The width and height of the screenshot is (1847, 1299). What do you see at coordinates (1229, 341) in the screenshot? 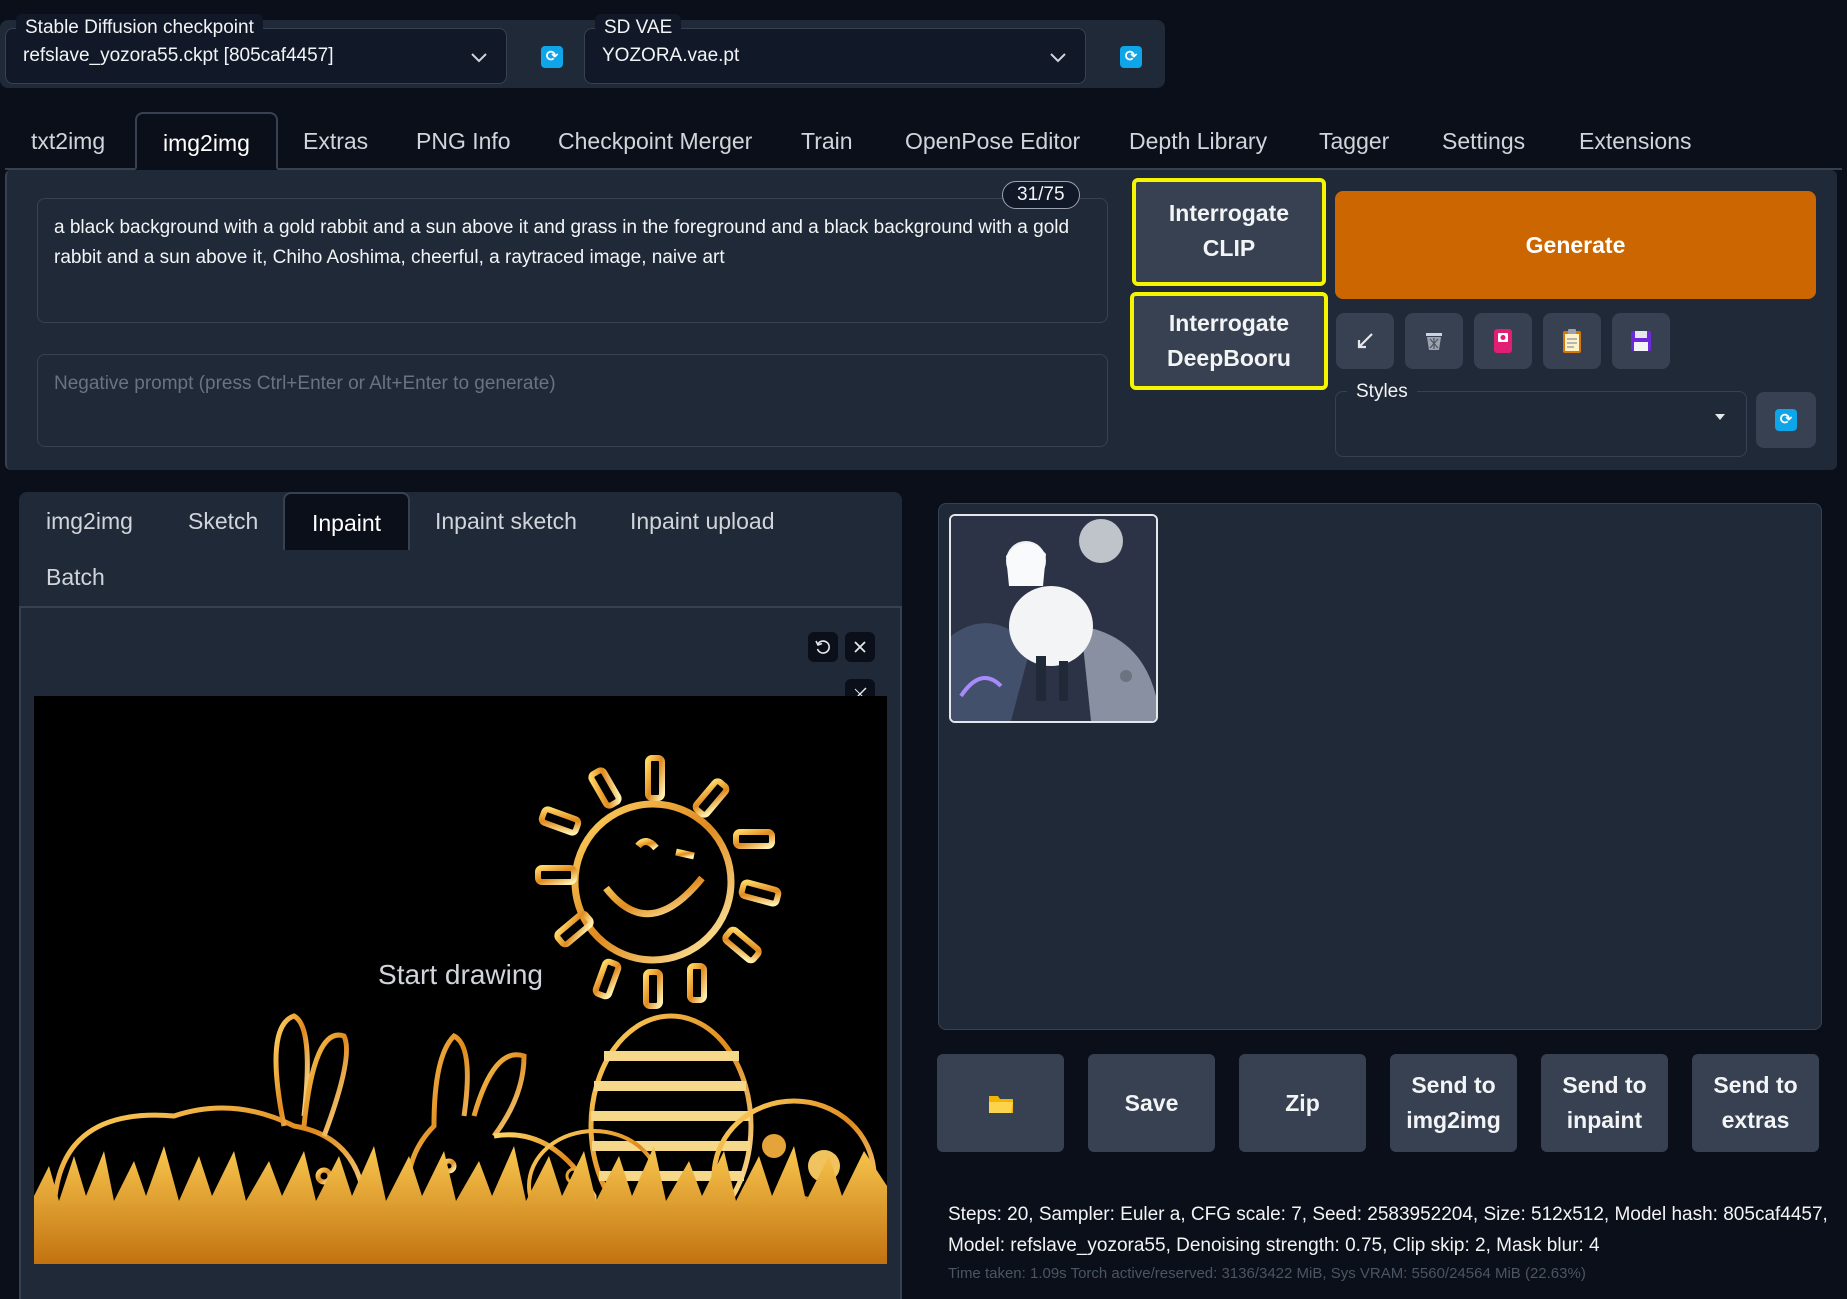
I see `interrogate-deepbooru-button: Interrogate DeepBooru` at bounding box center [1229, 341].